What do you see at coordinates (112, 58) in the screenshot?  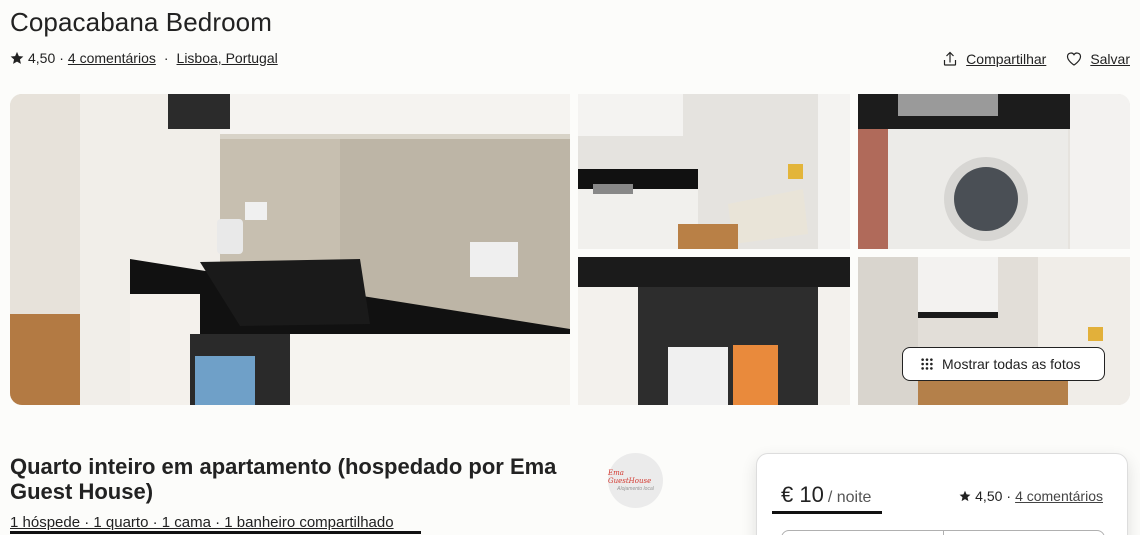 I see `reviews-link: 4 comentários` at bounding box center [112, 58].